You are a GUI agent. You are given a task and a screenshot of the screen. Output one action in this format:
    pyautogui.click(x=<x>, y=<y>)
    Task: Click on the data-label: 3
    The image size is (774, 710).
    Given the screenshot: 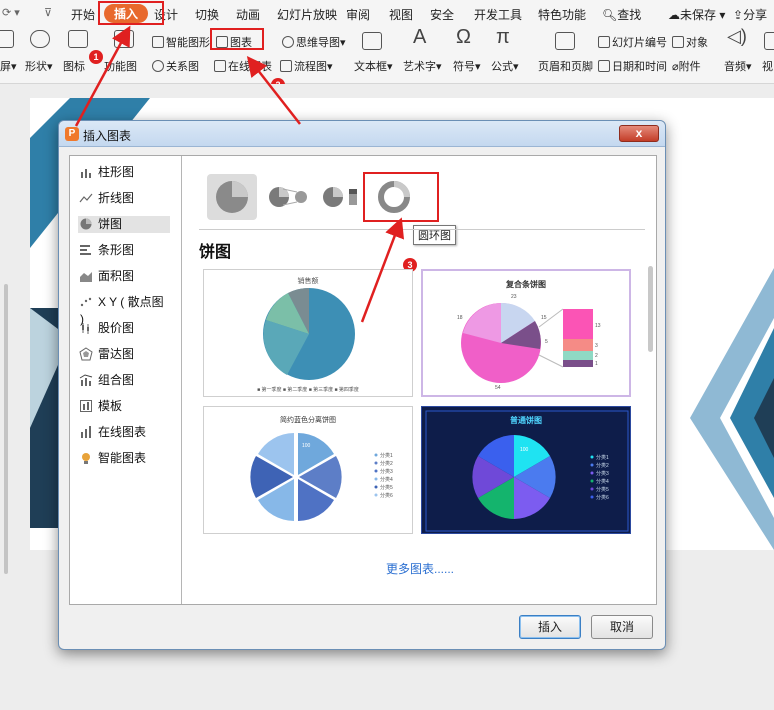 What is the action you would take?
    pyautogui.click(x=596, y=346)
    